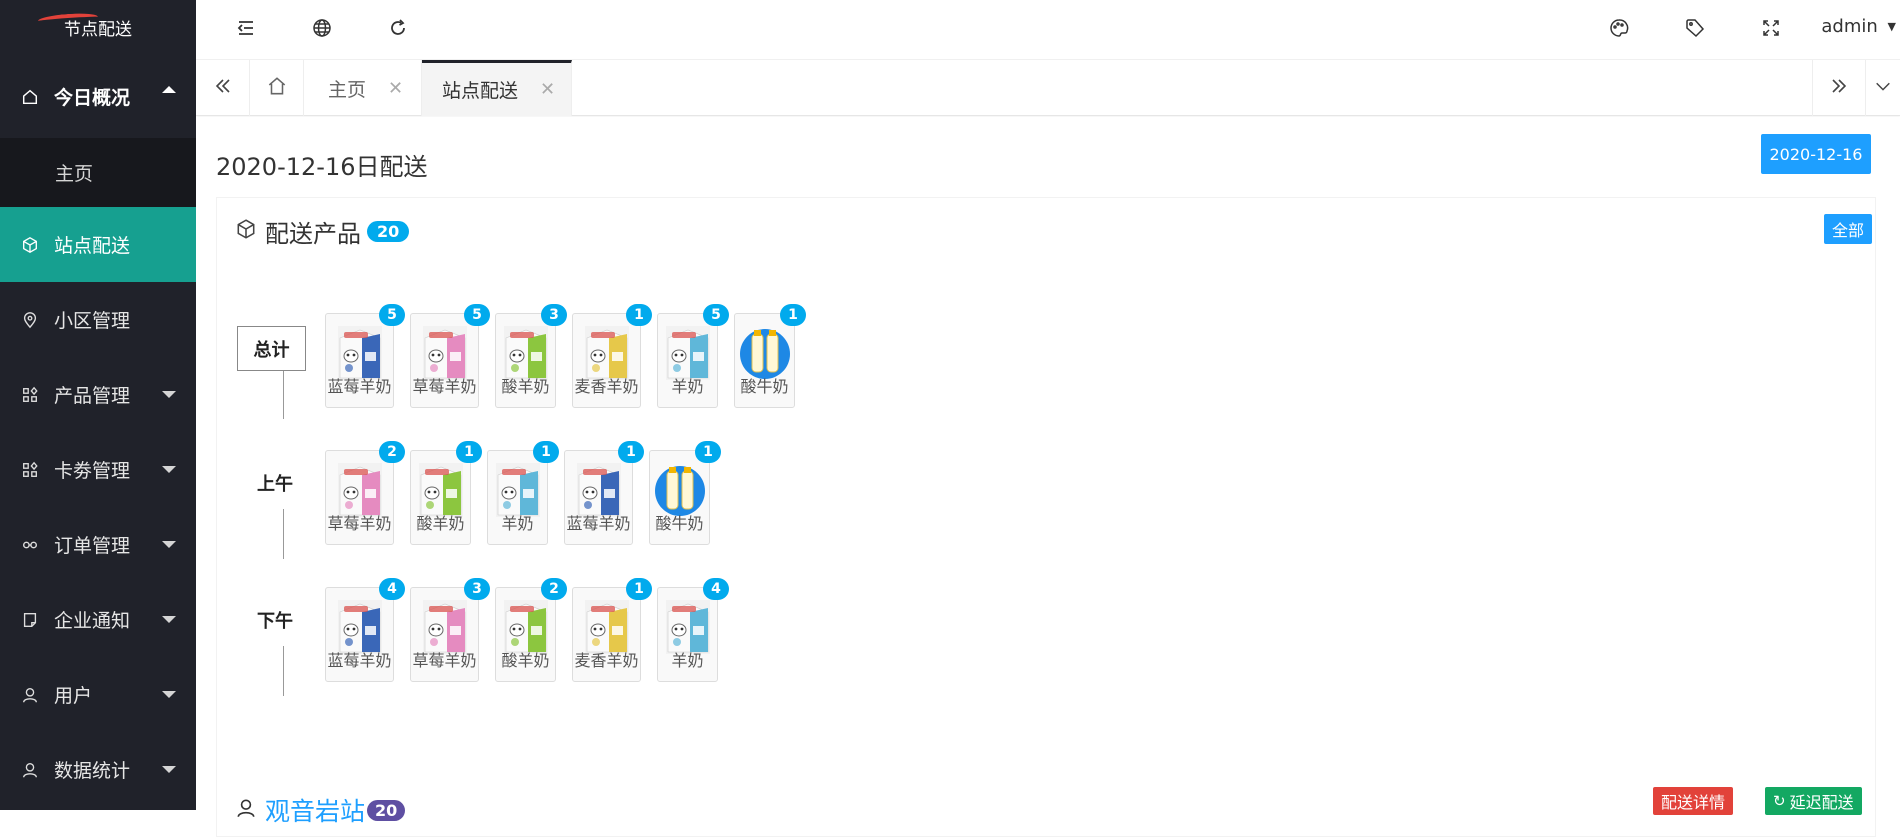 The image size is (1900, 837). What do you see at coordinates (1848, 229) in the screenshot?
I see `all-button: 全部` at bounding box center [1848, 229].